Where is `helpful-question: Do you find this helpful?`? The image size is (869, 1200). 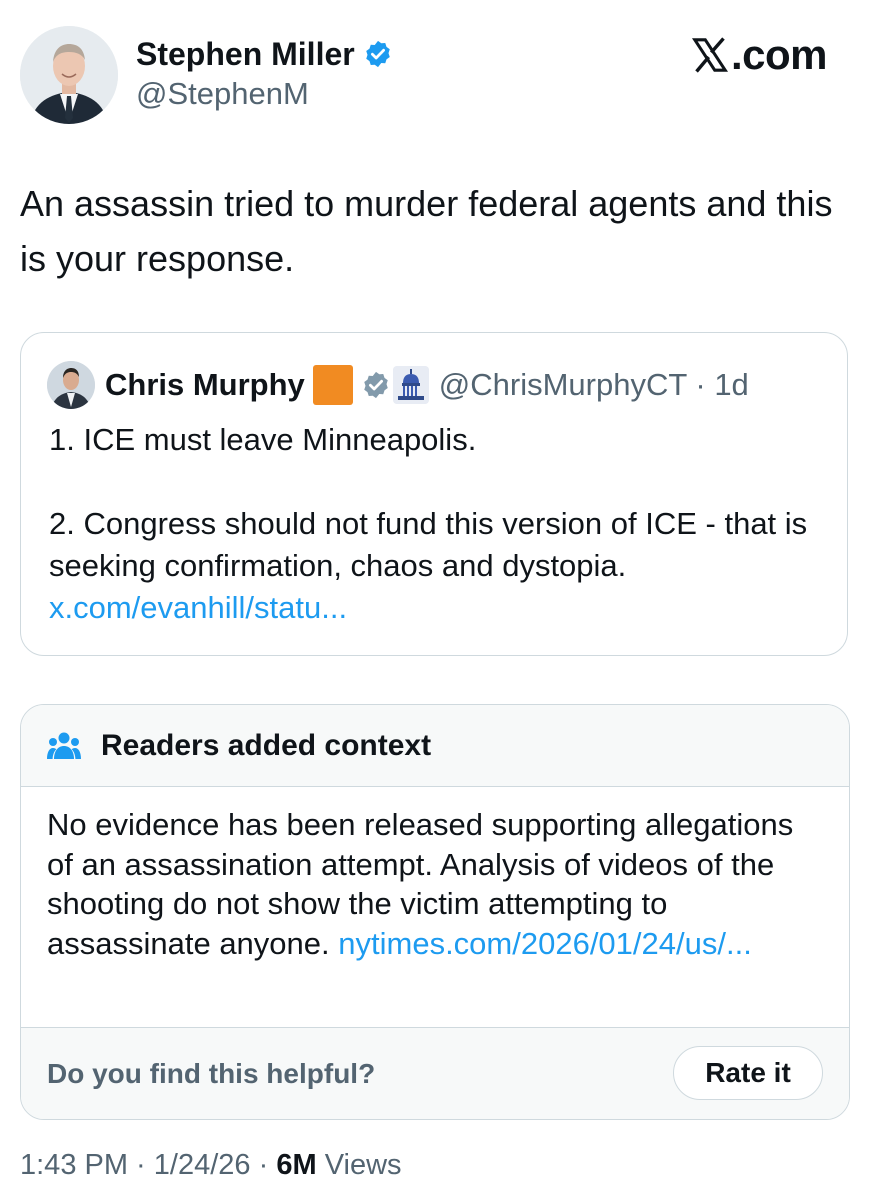
helpful-question: Do you find this helpful? is located at coordinates (211, 1073).